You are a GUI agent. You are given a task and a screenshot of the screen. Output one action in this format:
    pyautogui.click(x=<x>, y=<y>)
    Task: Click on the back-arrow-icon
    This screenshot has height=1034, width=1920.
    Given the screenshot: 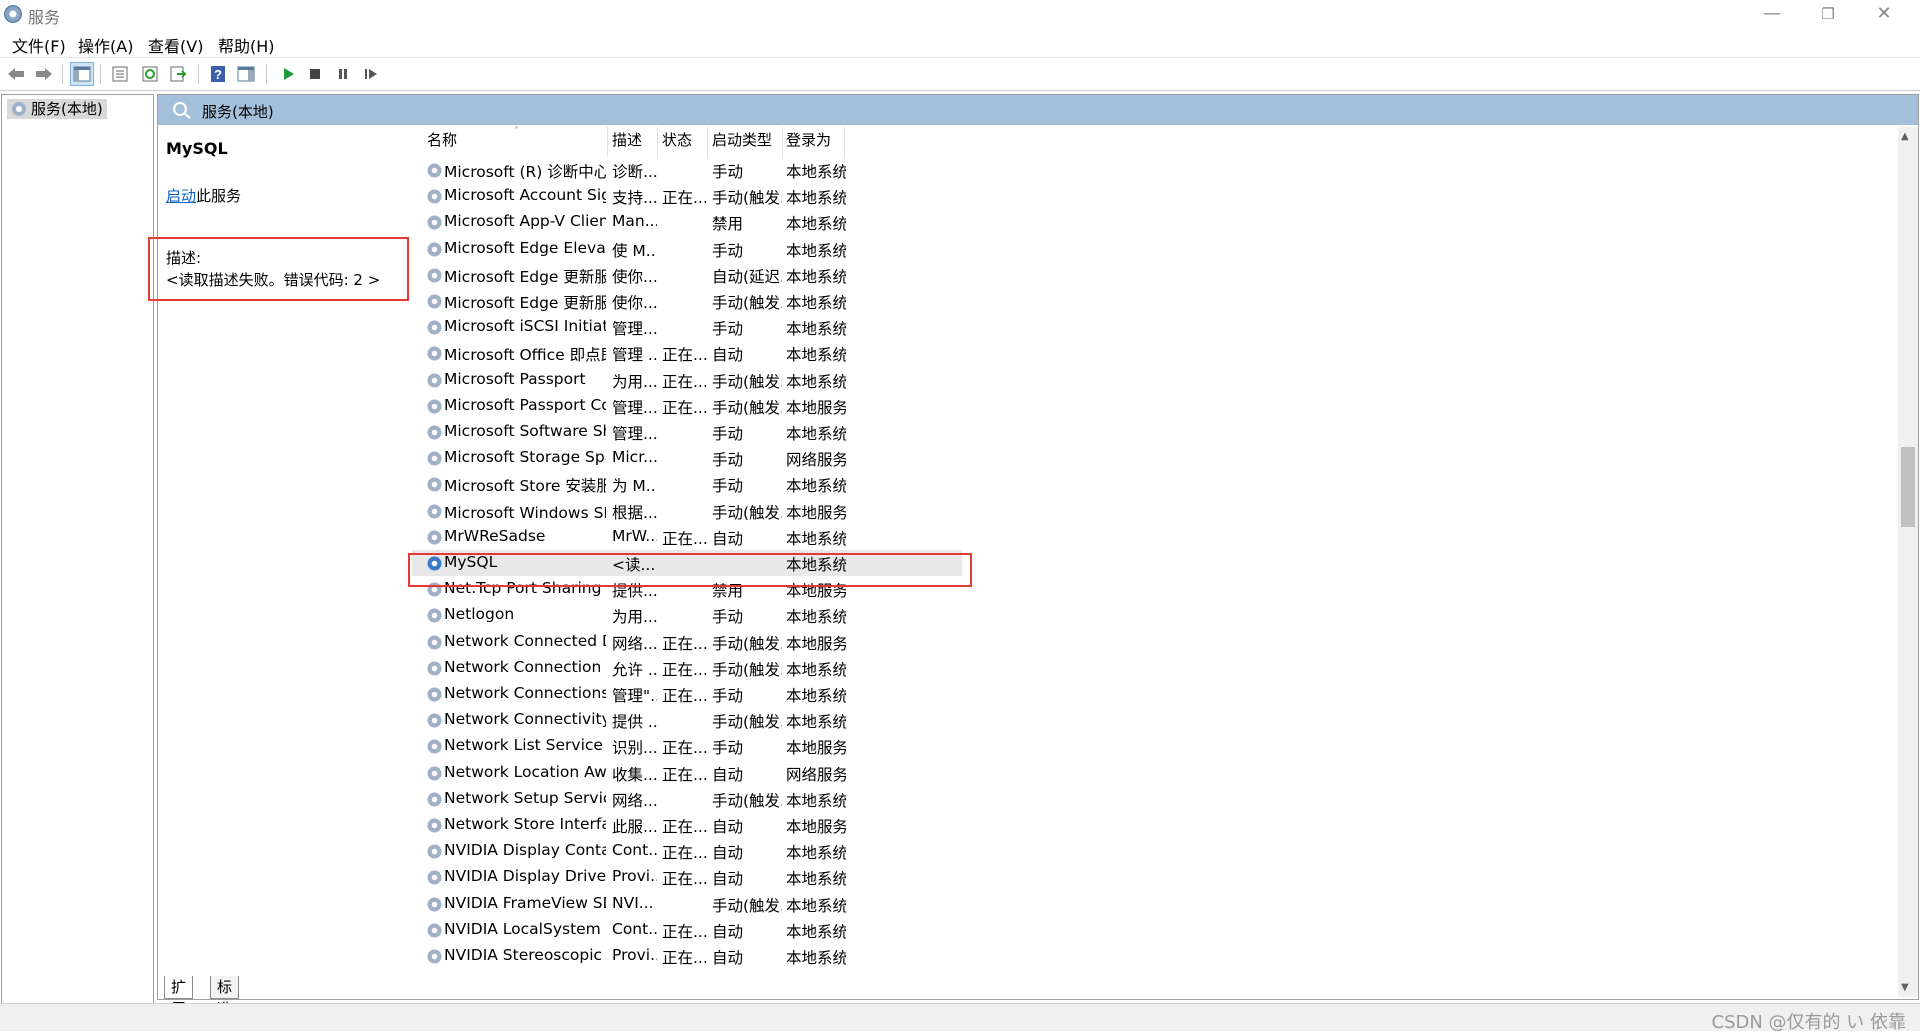 What is the action you would take?
    pyautogui.click(x=16, y=74)
    